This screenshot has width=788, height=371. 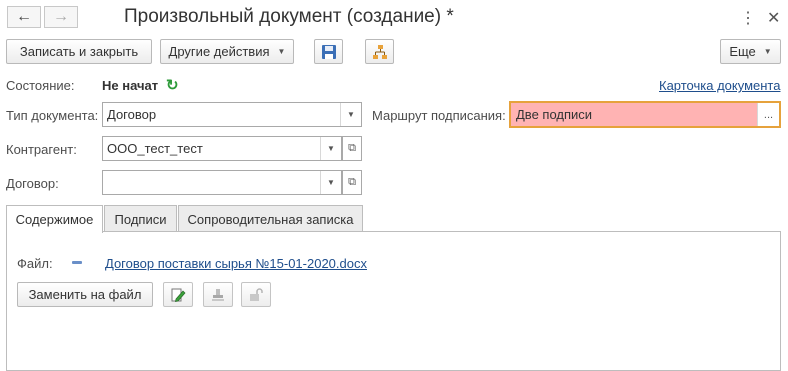 I want to click on counterparty-field: ООО_тест_тест ▼, so click(x=222, y=148).